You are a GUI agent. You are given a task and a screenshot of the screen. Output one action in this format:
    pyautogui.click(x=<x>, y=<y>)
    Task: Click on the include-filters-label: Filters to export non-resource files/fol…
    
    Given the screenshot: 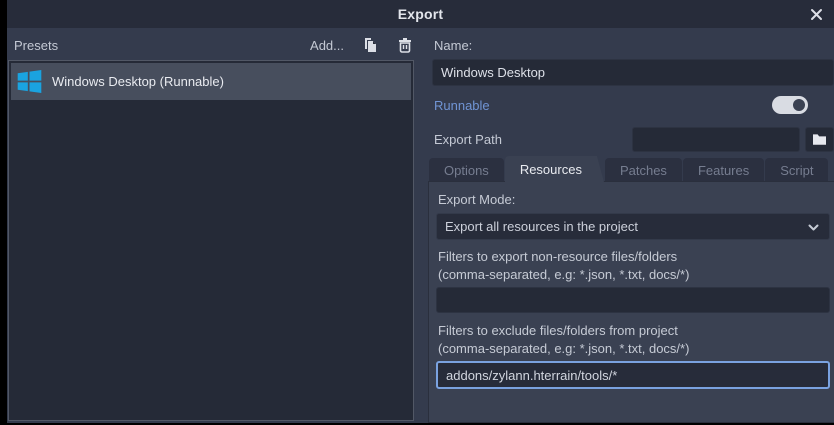 What is the action you would take?
    pyautogui.click(x=563, y=266)
    